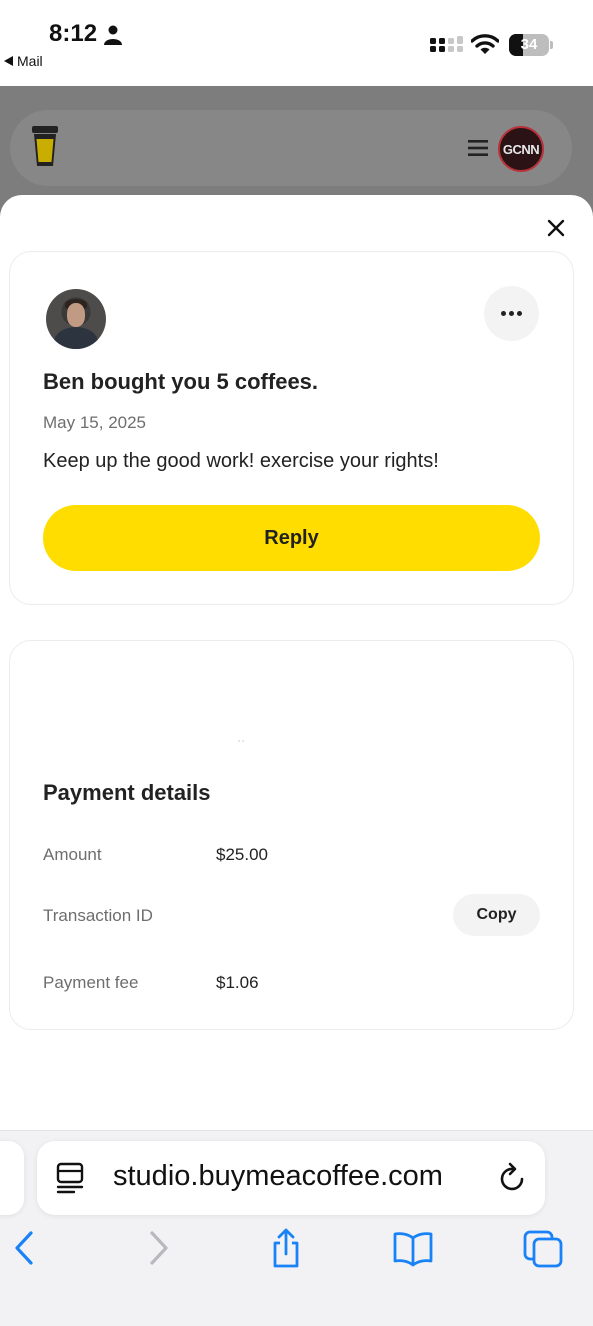 Image resolution: width=593 pixels, height=1326 pixels. I want to click on more-options-button, so click(511, 313).